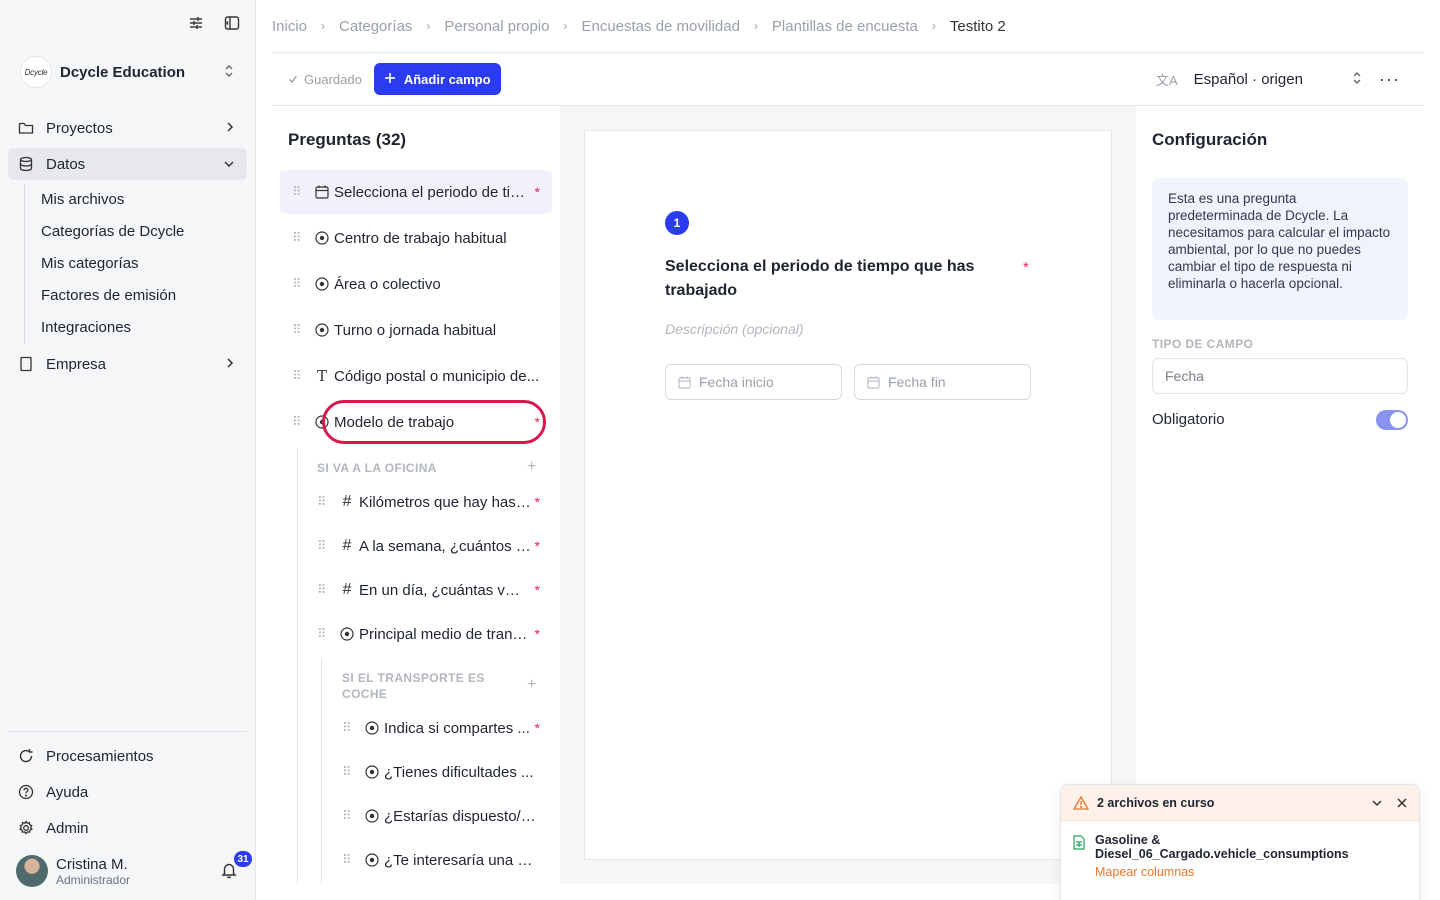  Describe the element at coordinates (917, 382) in the screenshot. I see `end-date-placeholder: Fecha fin` at that location.